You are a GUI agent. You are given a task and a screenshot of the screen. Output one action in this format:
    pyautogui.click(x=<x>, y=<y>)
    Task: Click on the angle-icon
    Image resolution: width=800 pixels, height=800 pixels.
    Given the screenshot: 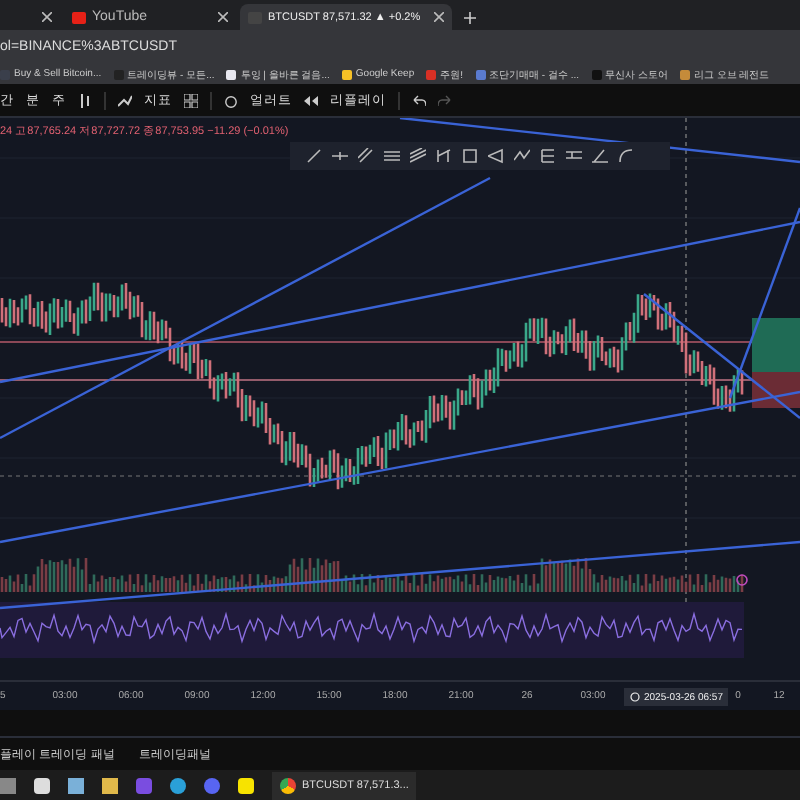 What is the action you would take?
    pyautogui.click(x=600, y=156)
    